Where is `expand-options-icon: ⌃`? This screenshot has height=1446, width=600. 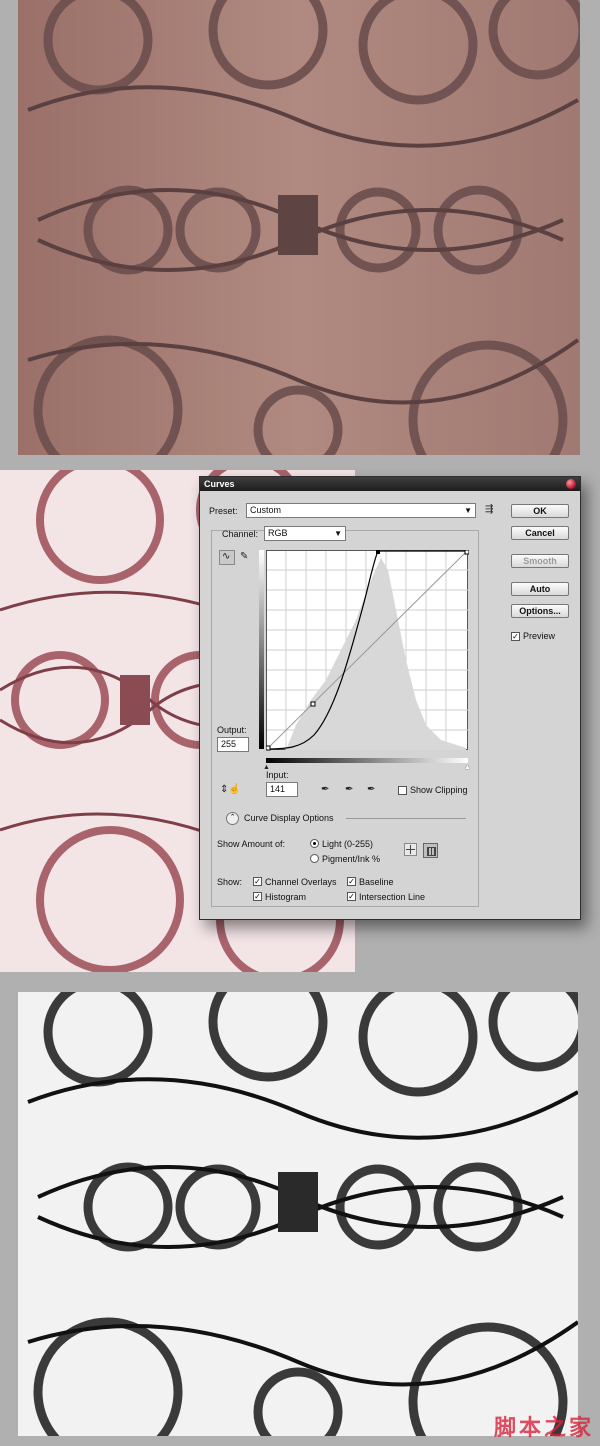 expand-options-icon: ⌃ is located at coordinates (232, 818).